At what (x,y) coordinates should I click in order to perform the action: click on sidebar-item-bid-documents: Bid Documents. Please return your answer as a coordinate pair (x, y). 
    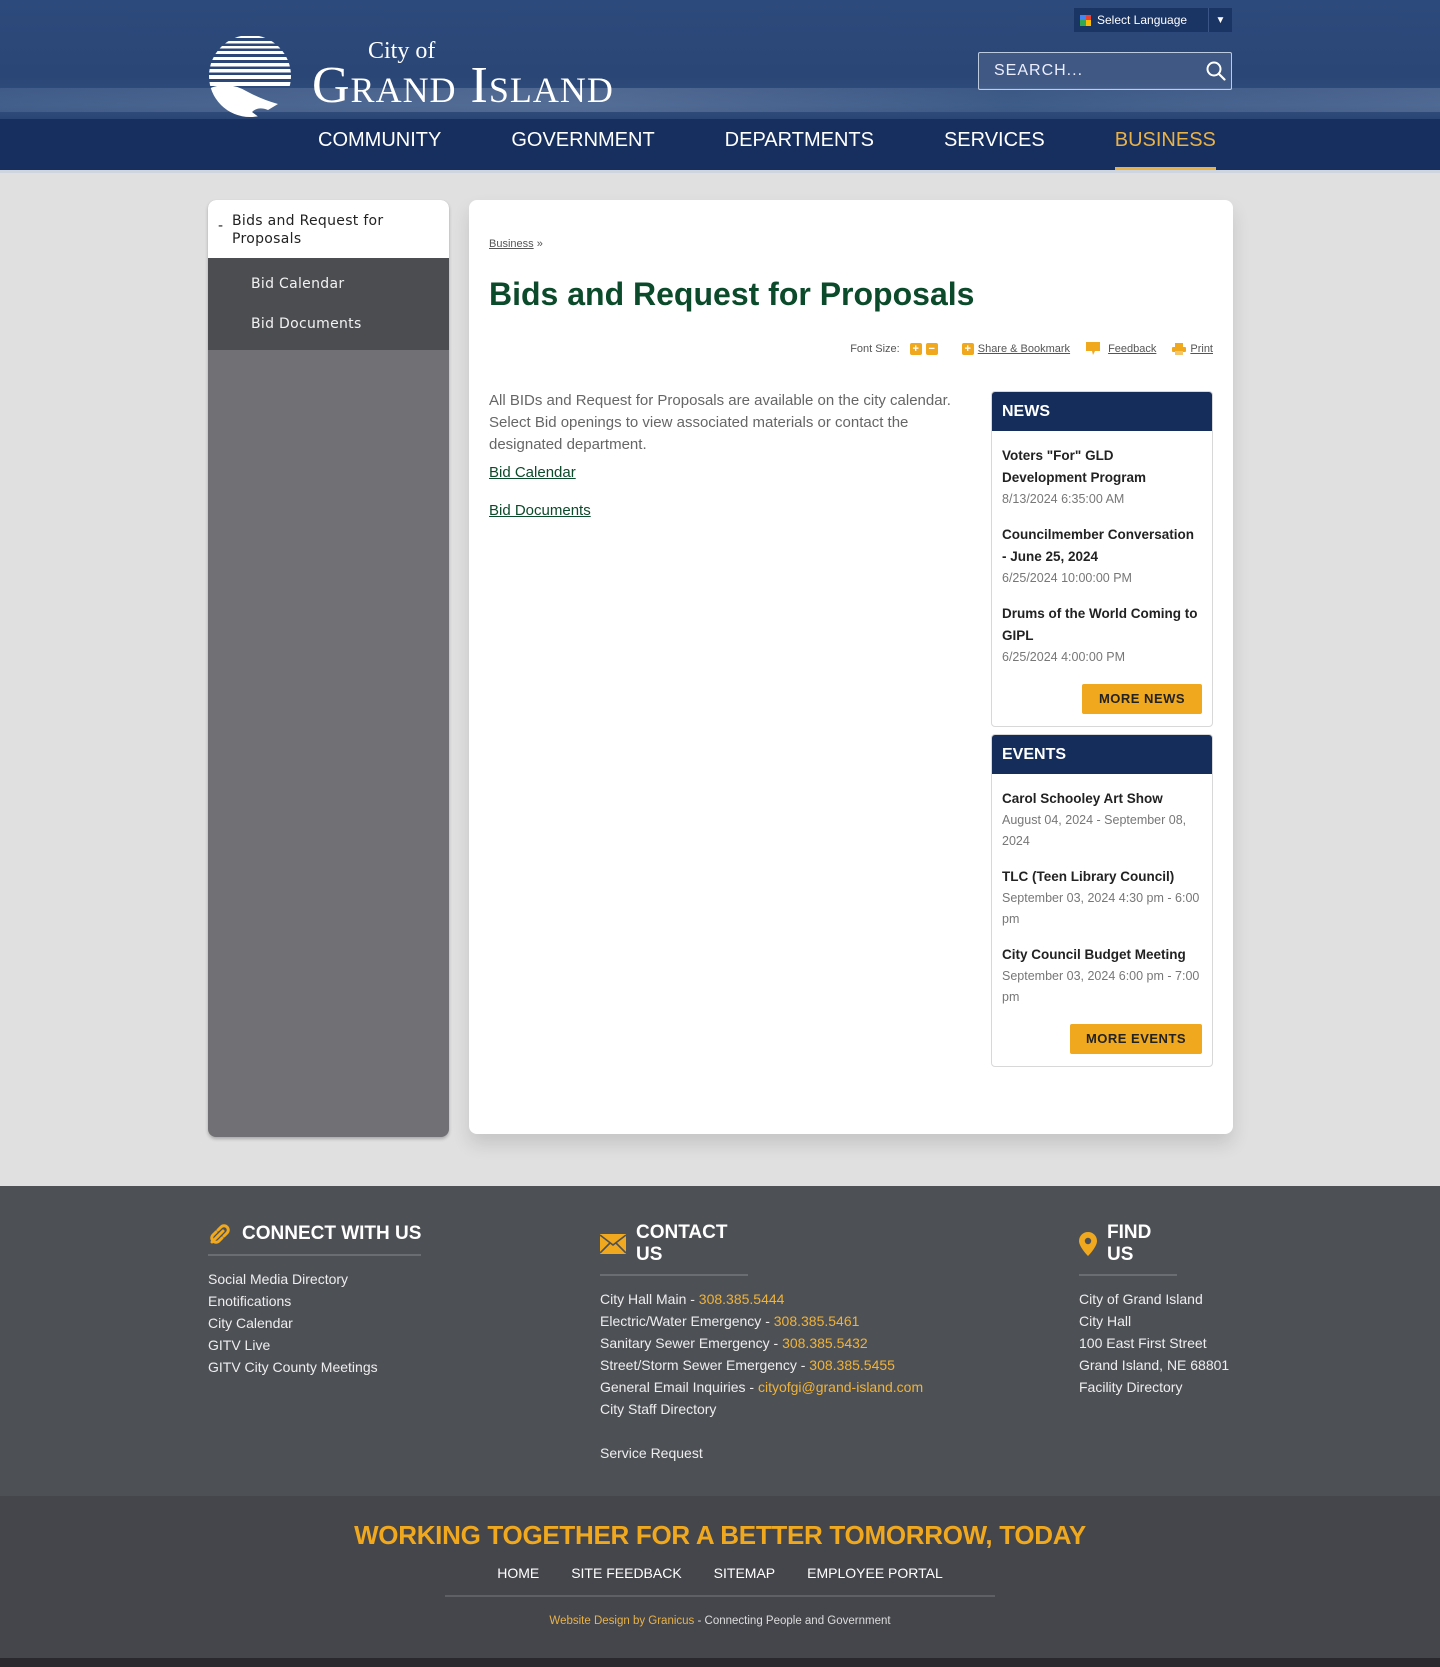
    Looking at the image, I should click on (328, 324).